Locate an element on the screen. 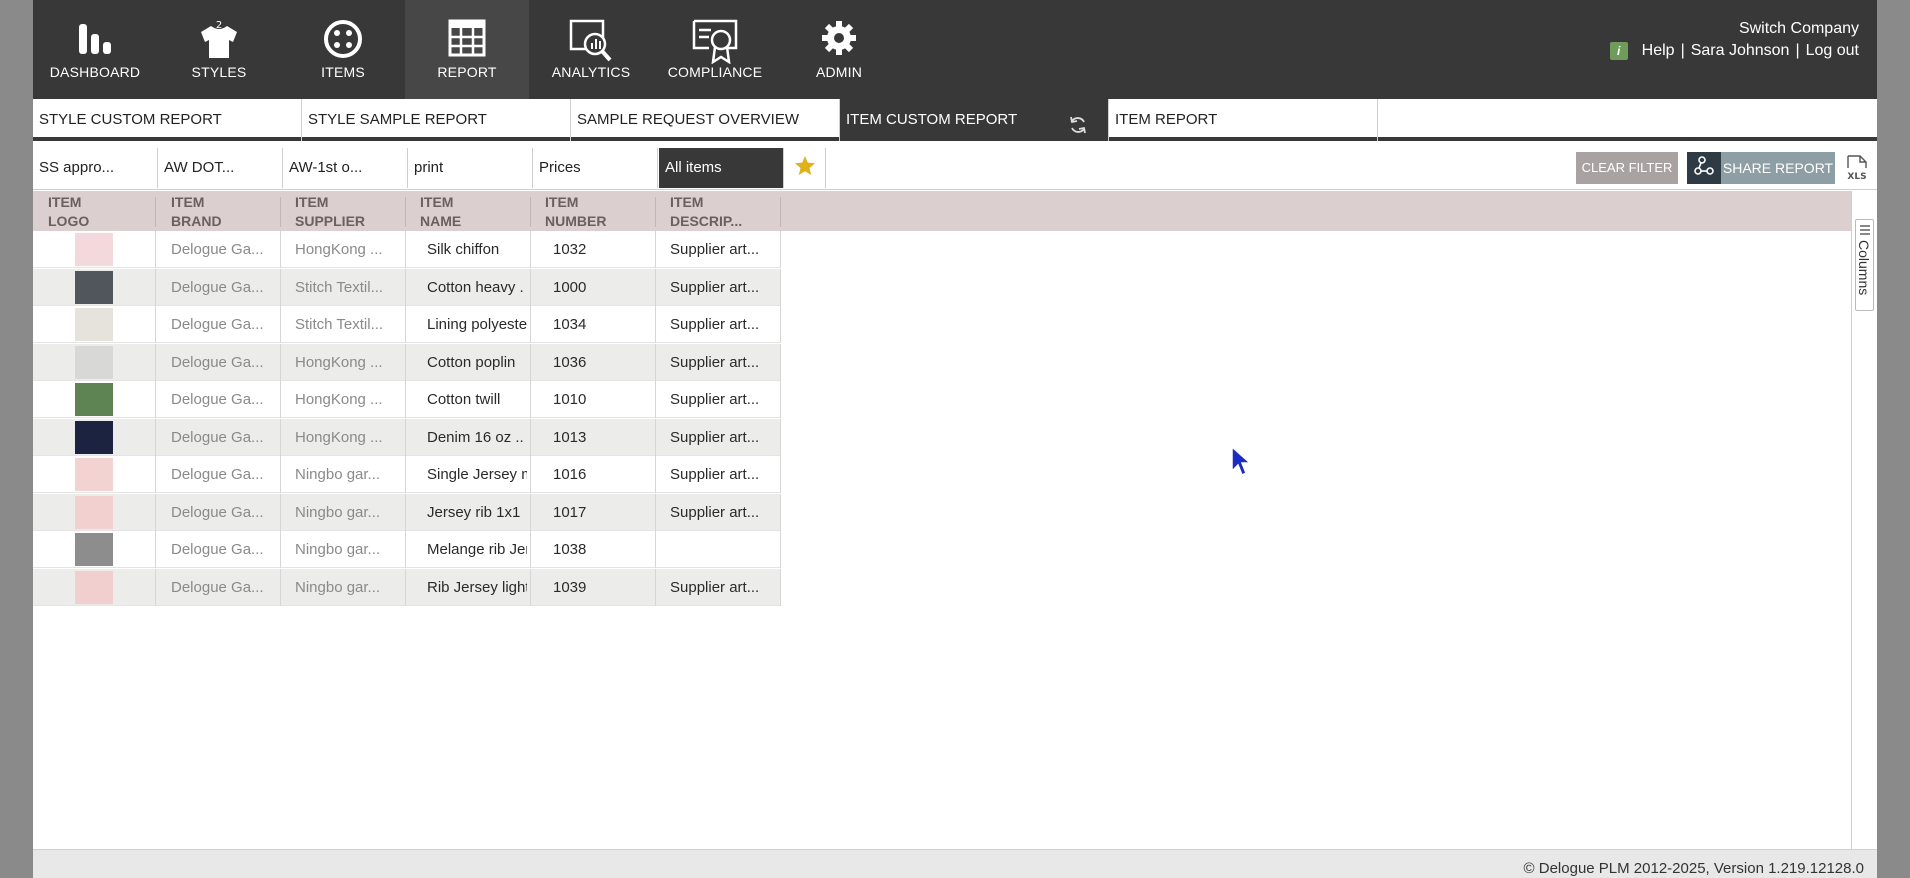  user-name-link: Sara Johnson is located at coordinates (1740, 51).